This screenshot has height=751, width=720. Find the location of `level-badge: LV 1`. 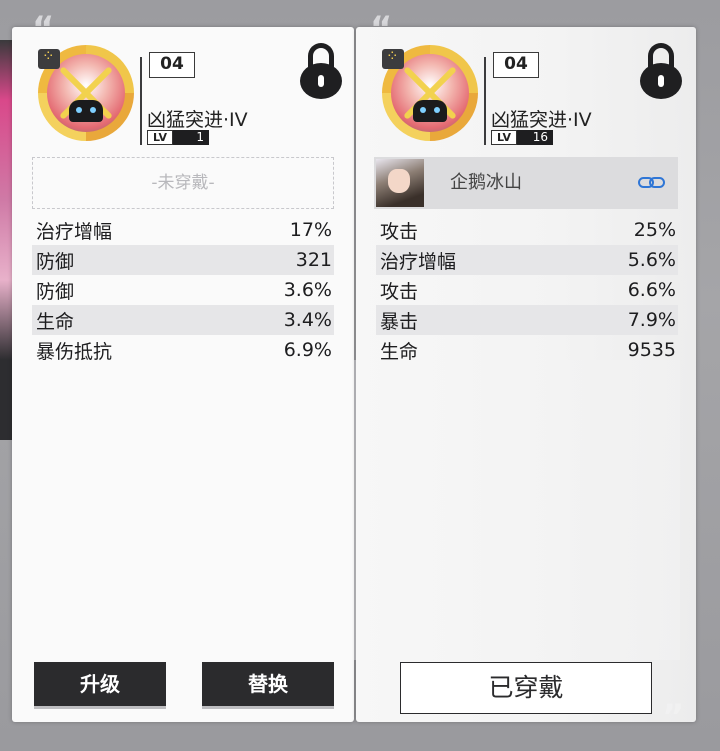

level-badge: LV 1 is located at coordinates (178, 137).